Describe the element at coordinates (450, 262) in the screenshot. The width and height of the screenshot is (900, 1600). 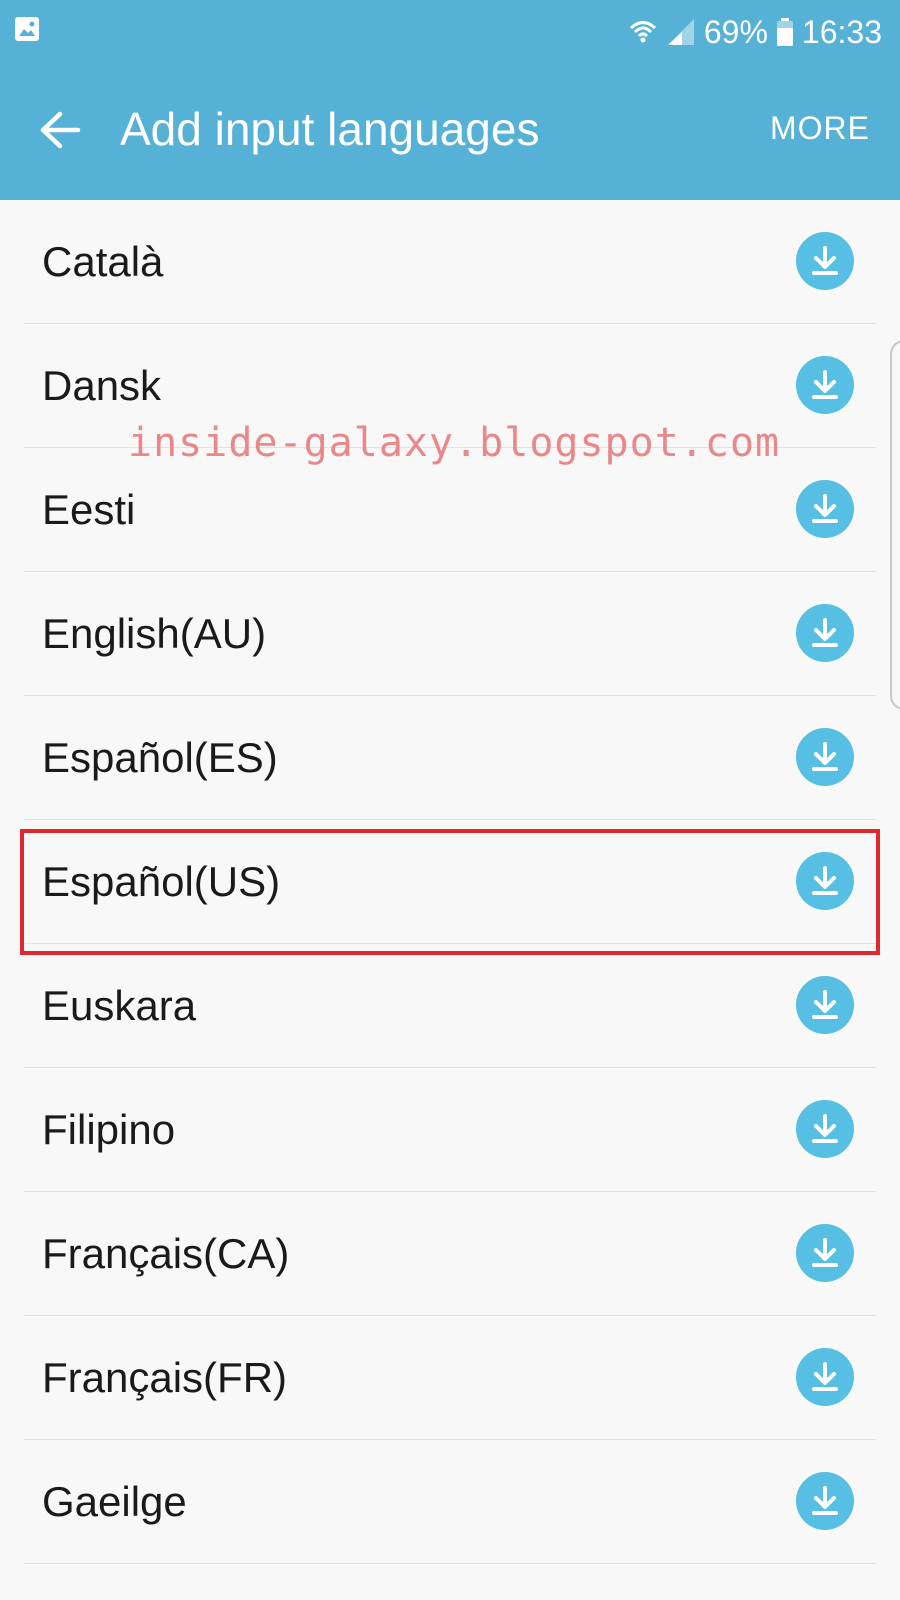
I see `language-list-item: Català` at that location.